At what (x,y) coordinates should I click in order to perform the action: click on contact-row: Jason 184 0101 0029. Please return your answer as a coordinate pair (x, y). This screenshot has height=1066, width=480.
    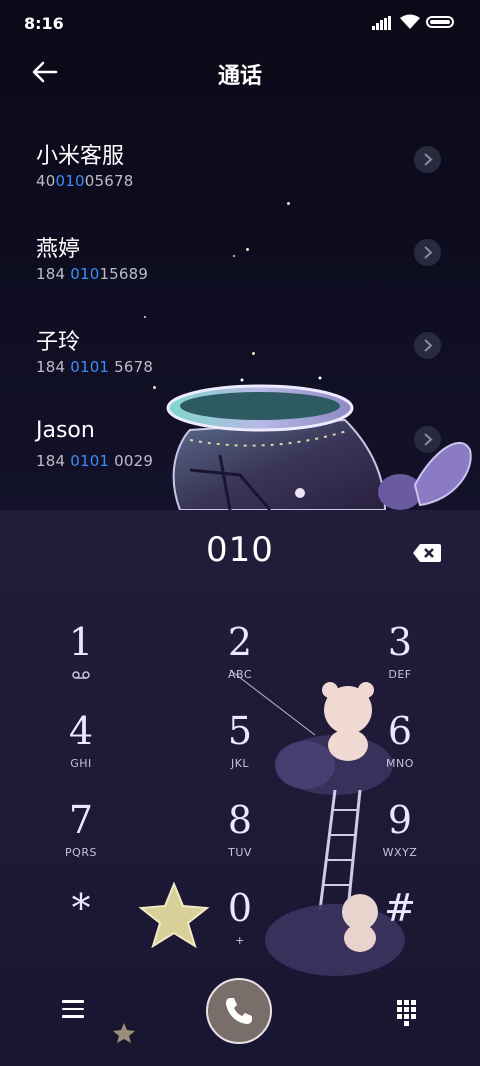
    Looking at the image, I should click on (240, 458).